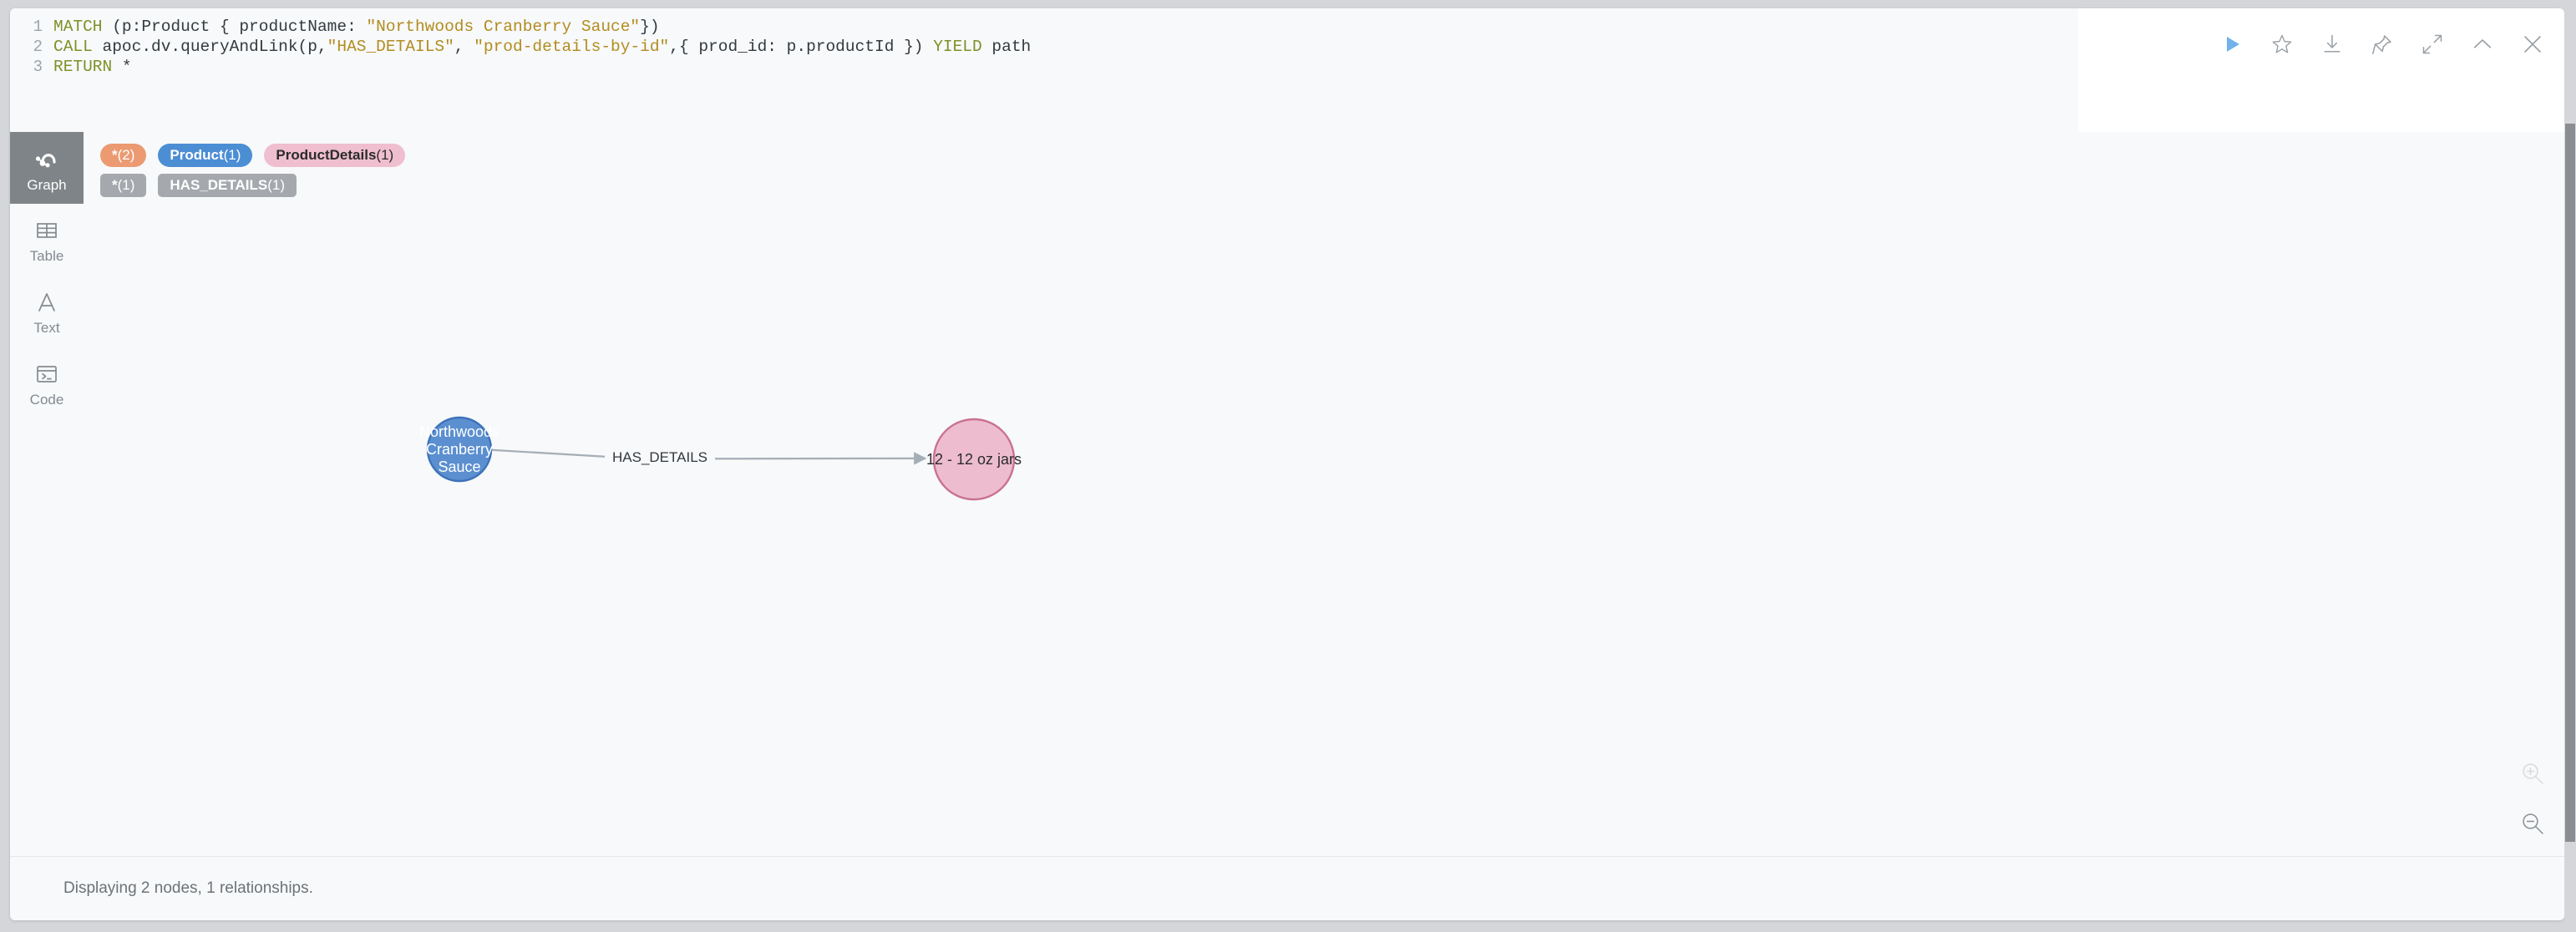  I want to click on graph-node-caption: 12 - 12 oz jars, so click(974, 459).